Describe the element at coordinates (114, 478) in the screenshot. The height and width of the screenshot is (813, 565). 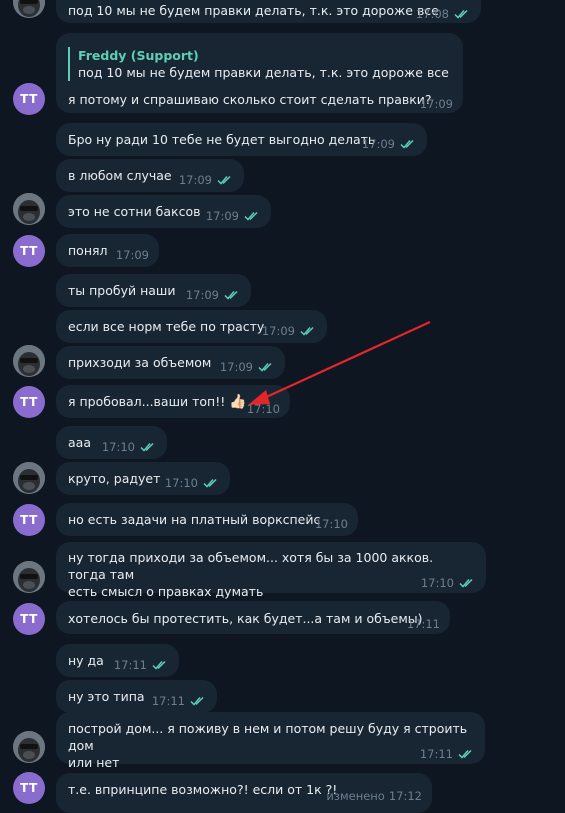
I see `message-text: круто, радует` at that location.